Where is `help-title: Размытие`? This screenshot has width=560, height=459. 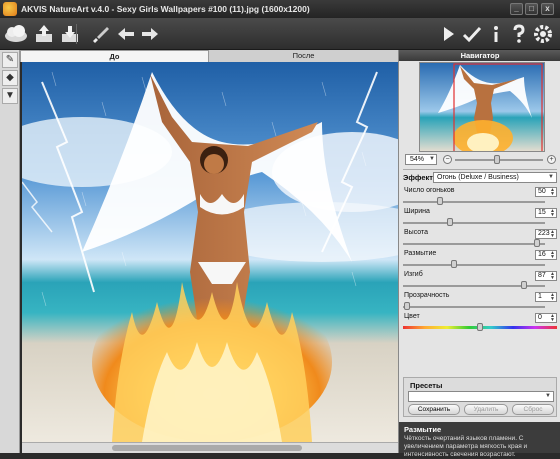
help-title: Размытие is located at coordinates (423, 429).